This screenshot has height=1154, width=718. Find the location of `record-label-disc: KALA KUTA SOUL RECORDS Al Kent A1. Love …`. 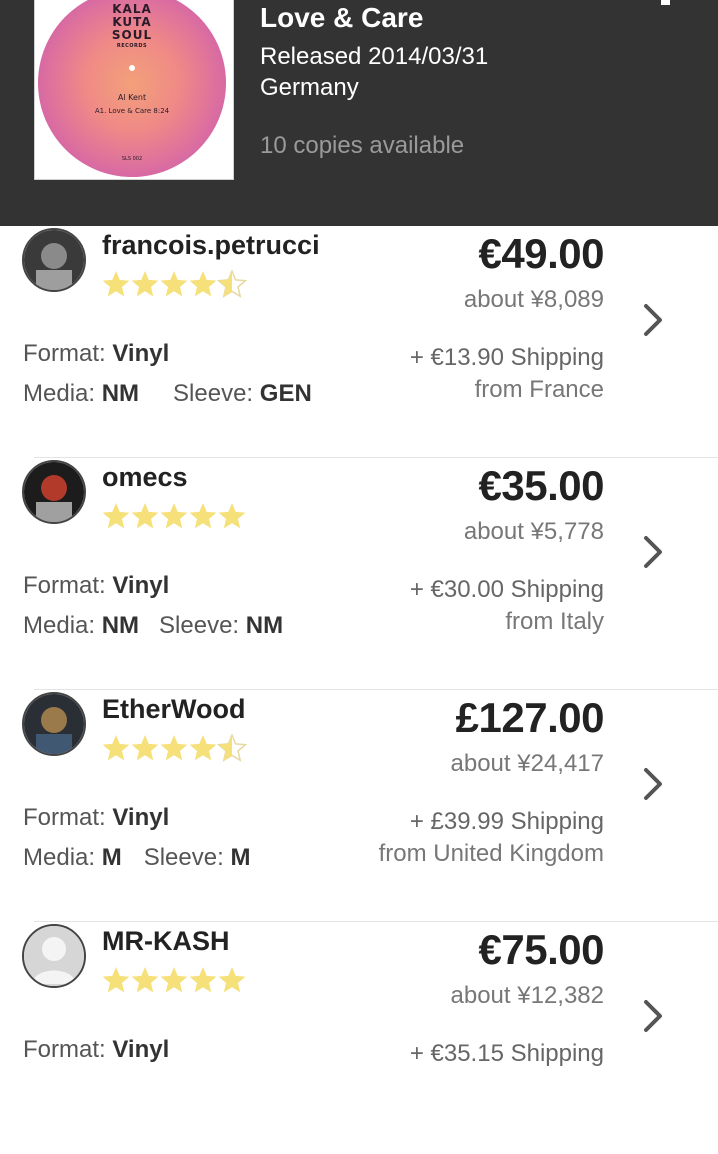

record-label-disc: KALA KUTA SOUL RECORDS Al Kent A1. Love … is located at coordinates (132, 88).